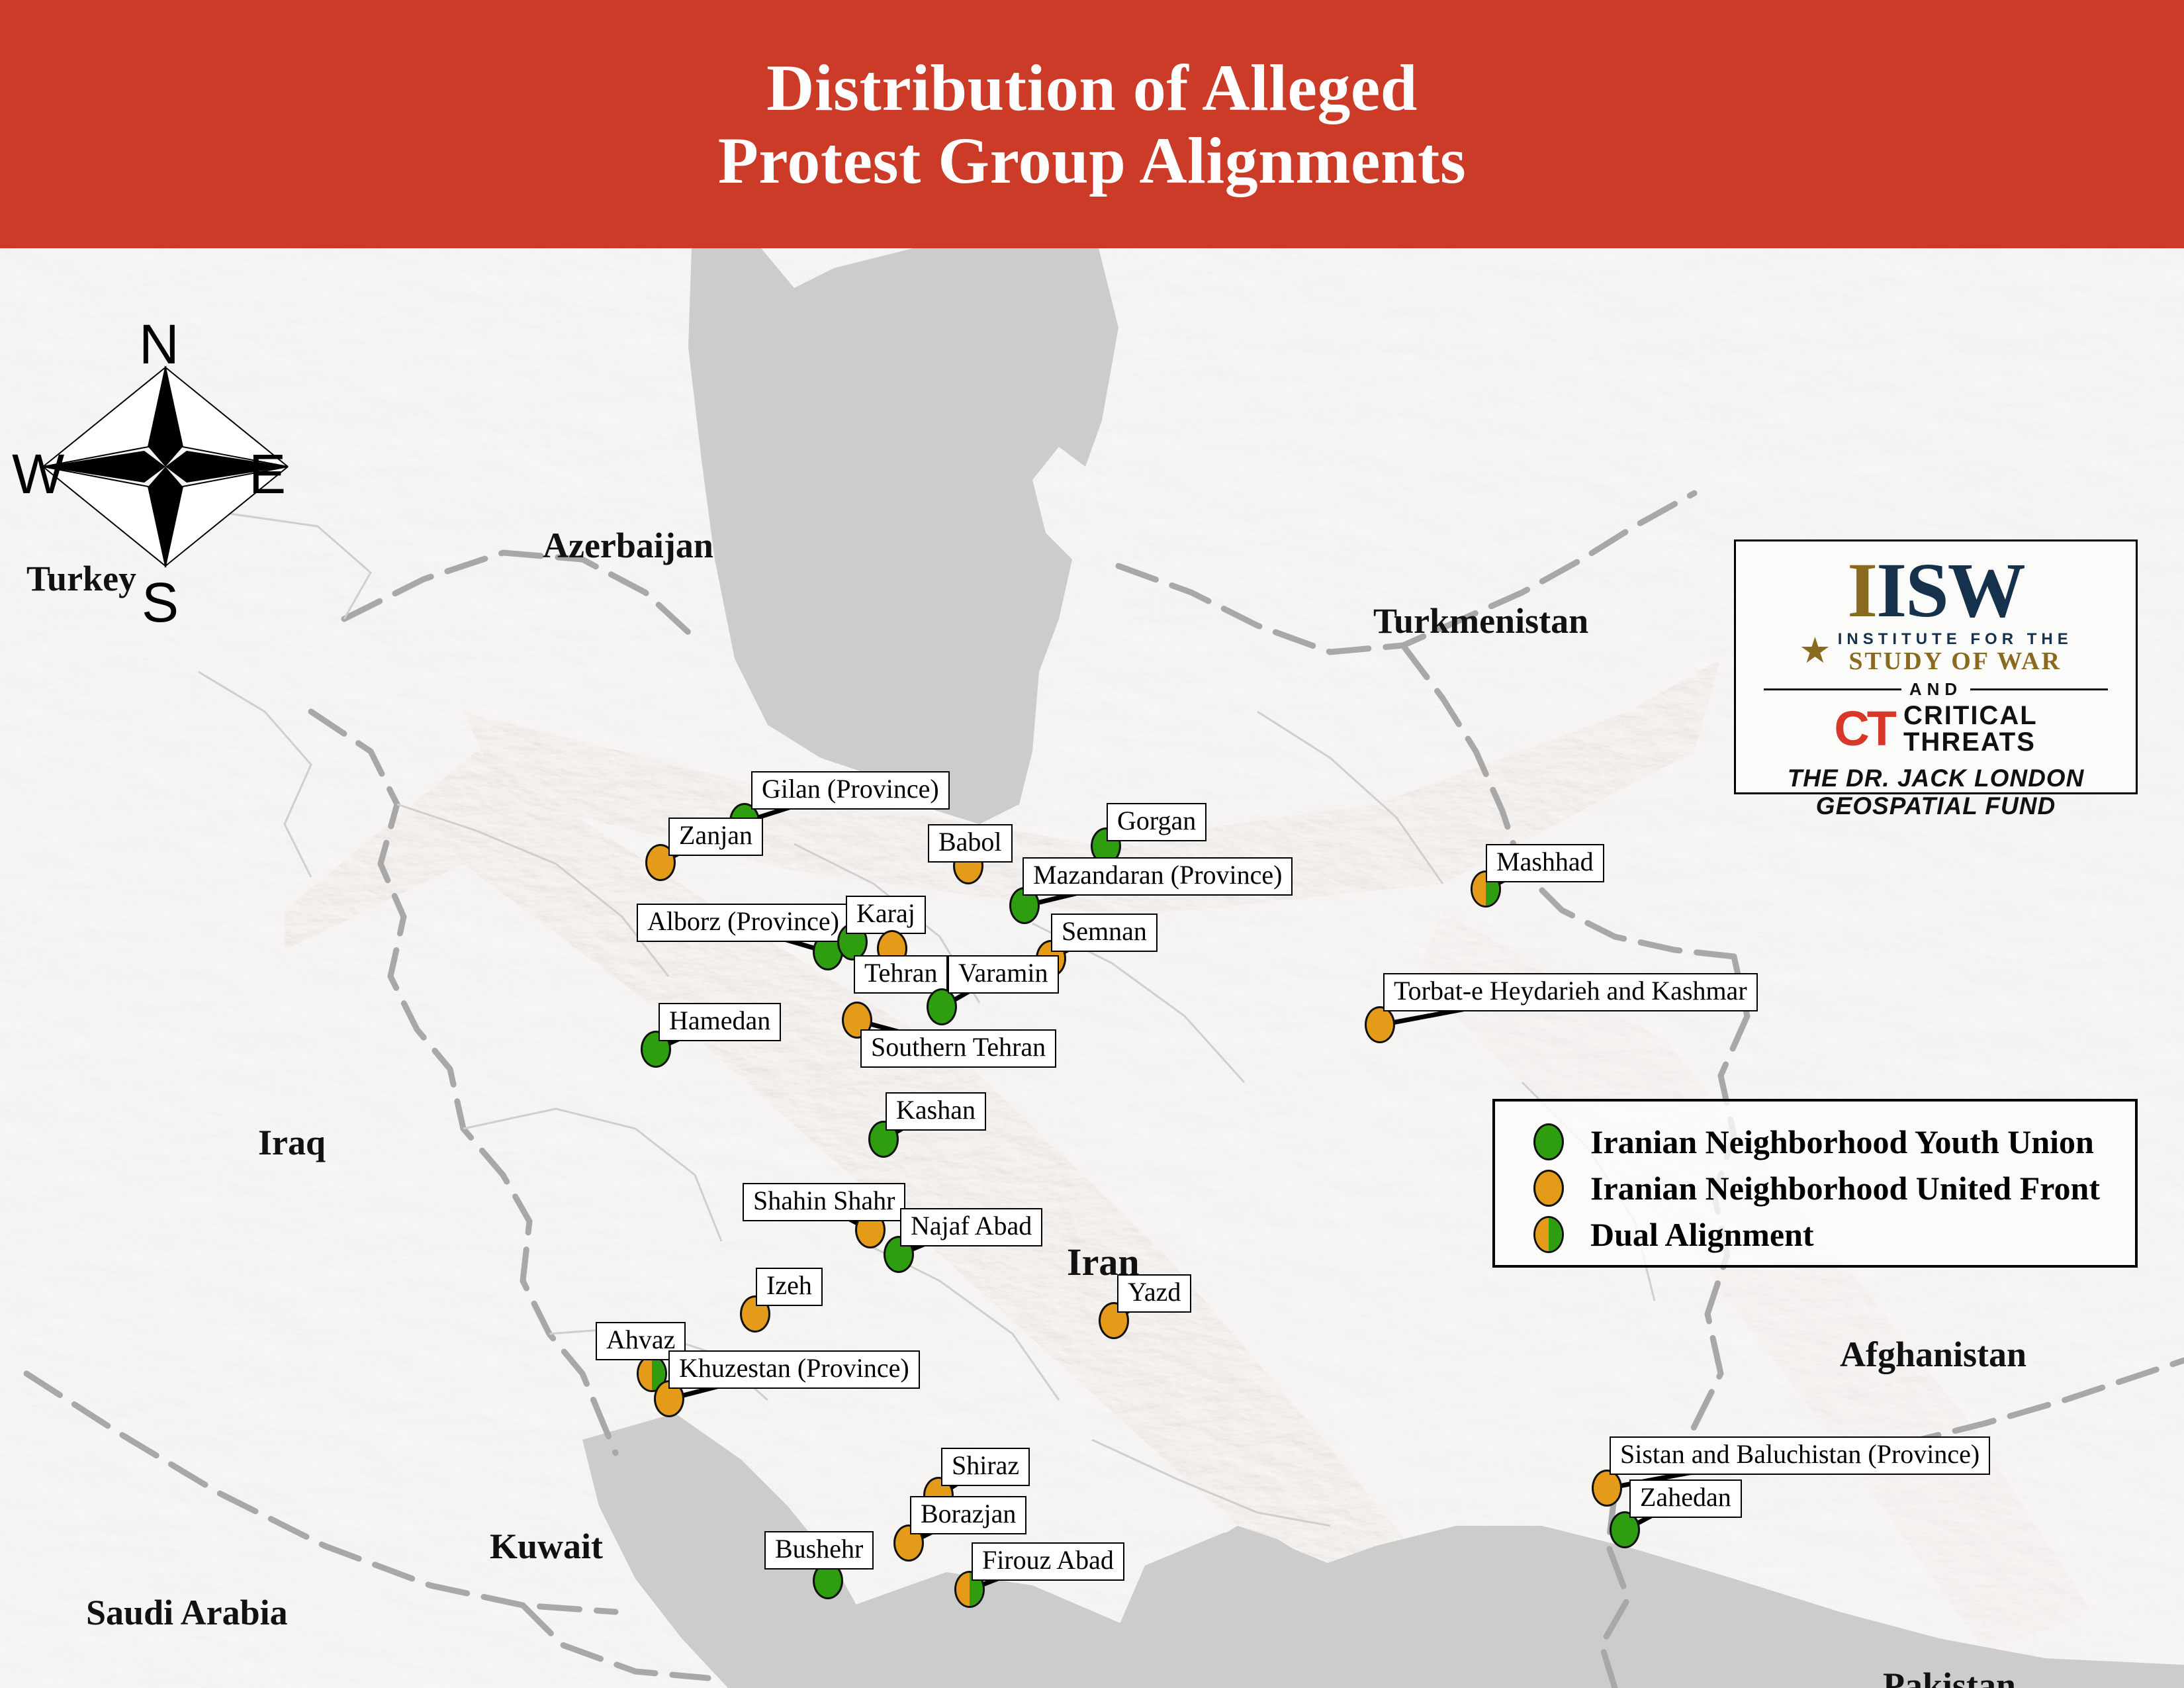  I want to click on city-label-izeh: Izeh, so click(789, 1287).